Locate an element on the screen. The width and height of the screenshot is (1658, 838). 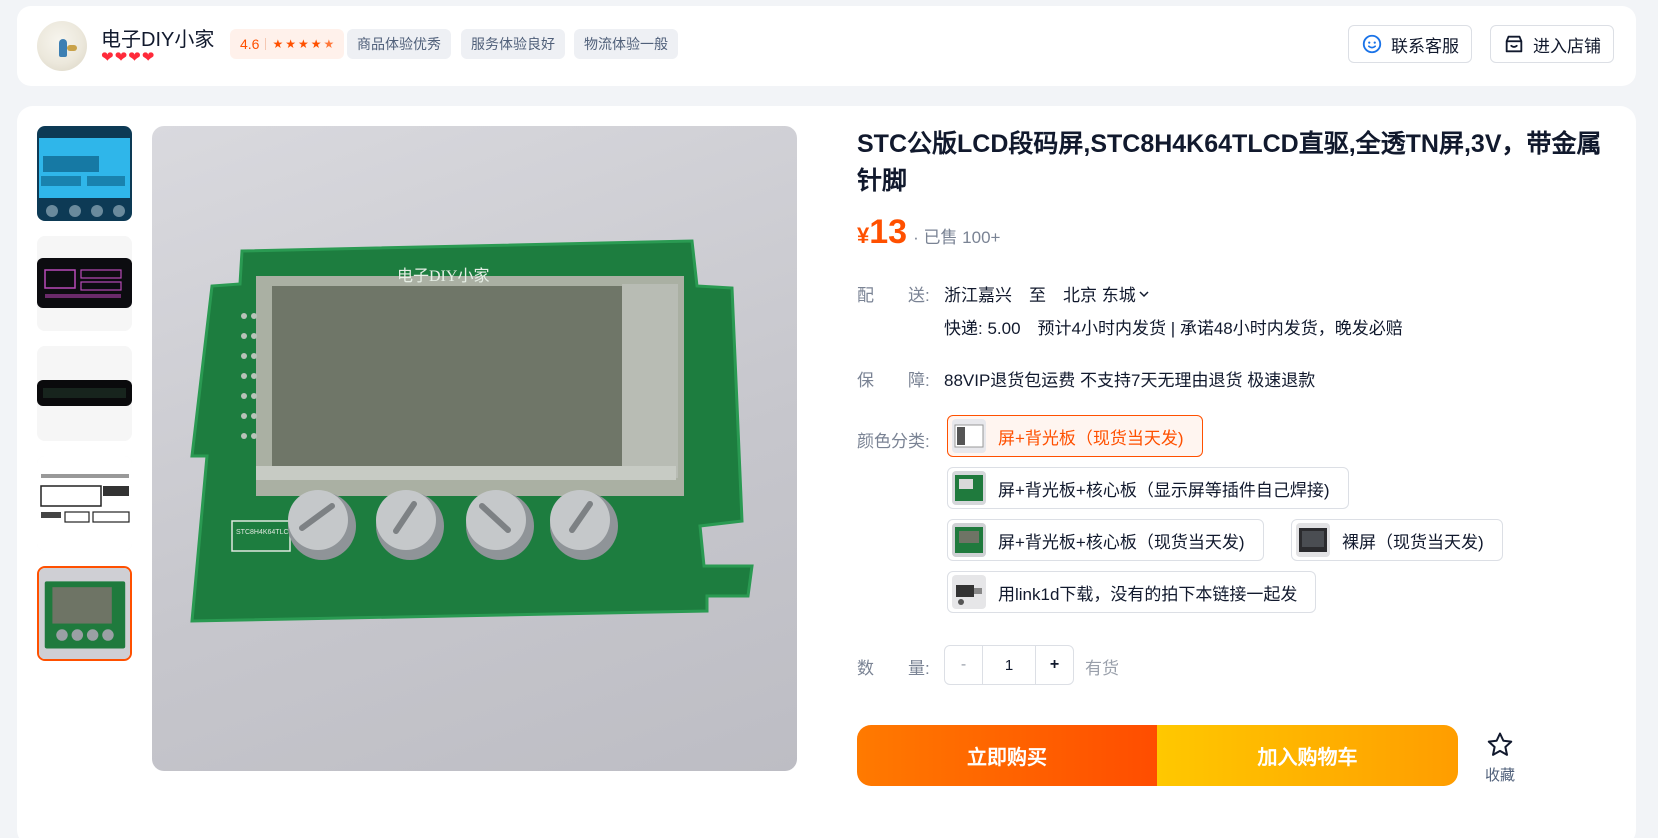
sku-option: 屏+背光板+核心板（显示屏等插件自己焊接) is located at coordinates (1148, 488).